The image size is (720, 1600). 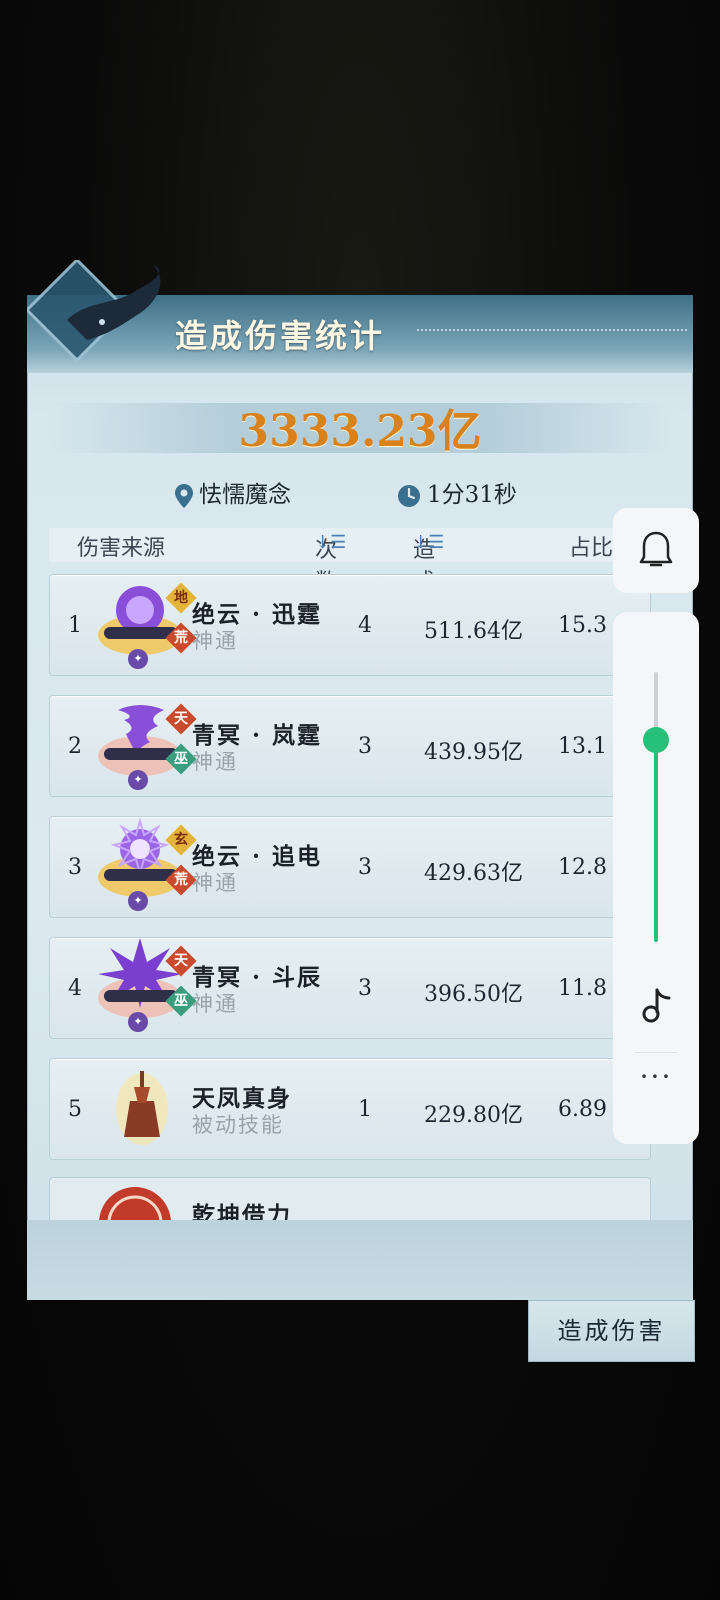 I want to click on skill-name: 青冥 · 斗辰, so click(x=257, y=977).